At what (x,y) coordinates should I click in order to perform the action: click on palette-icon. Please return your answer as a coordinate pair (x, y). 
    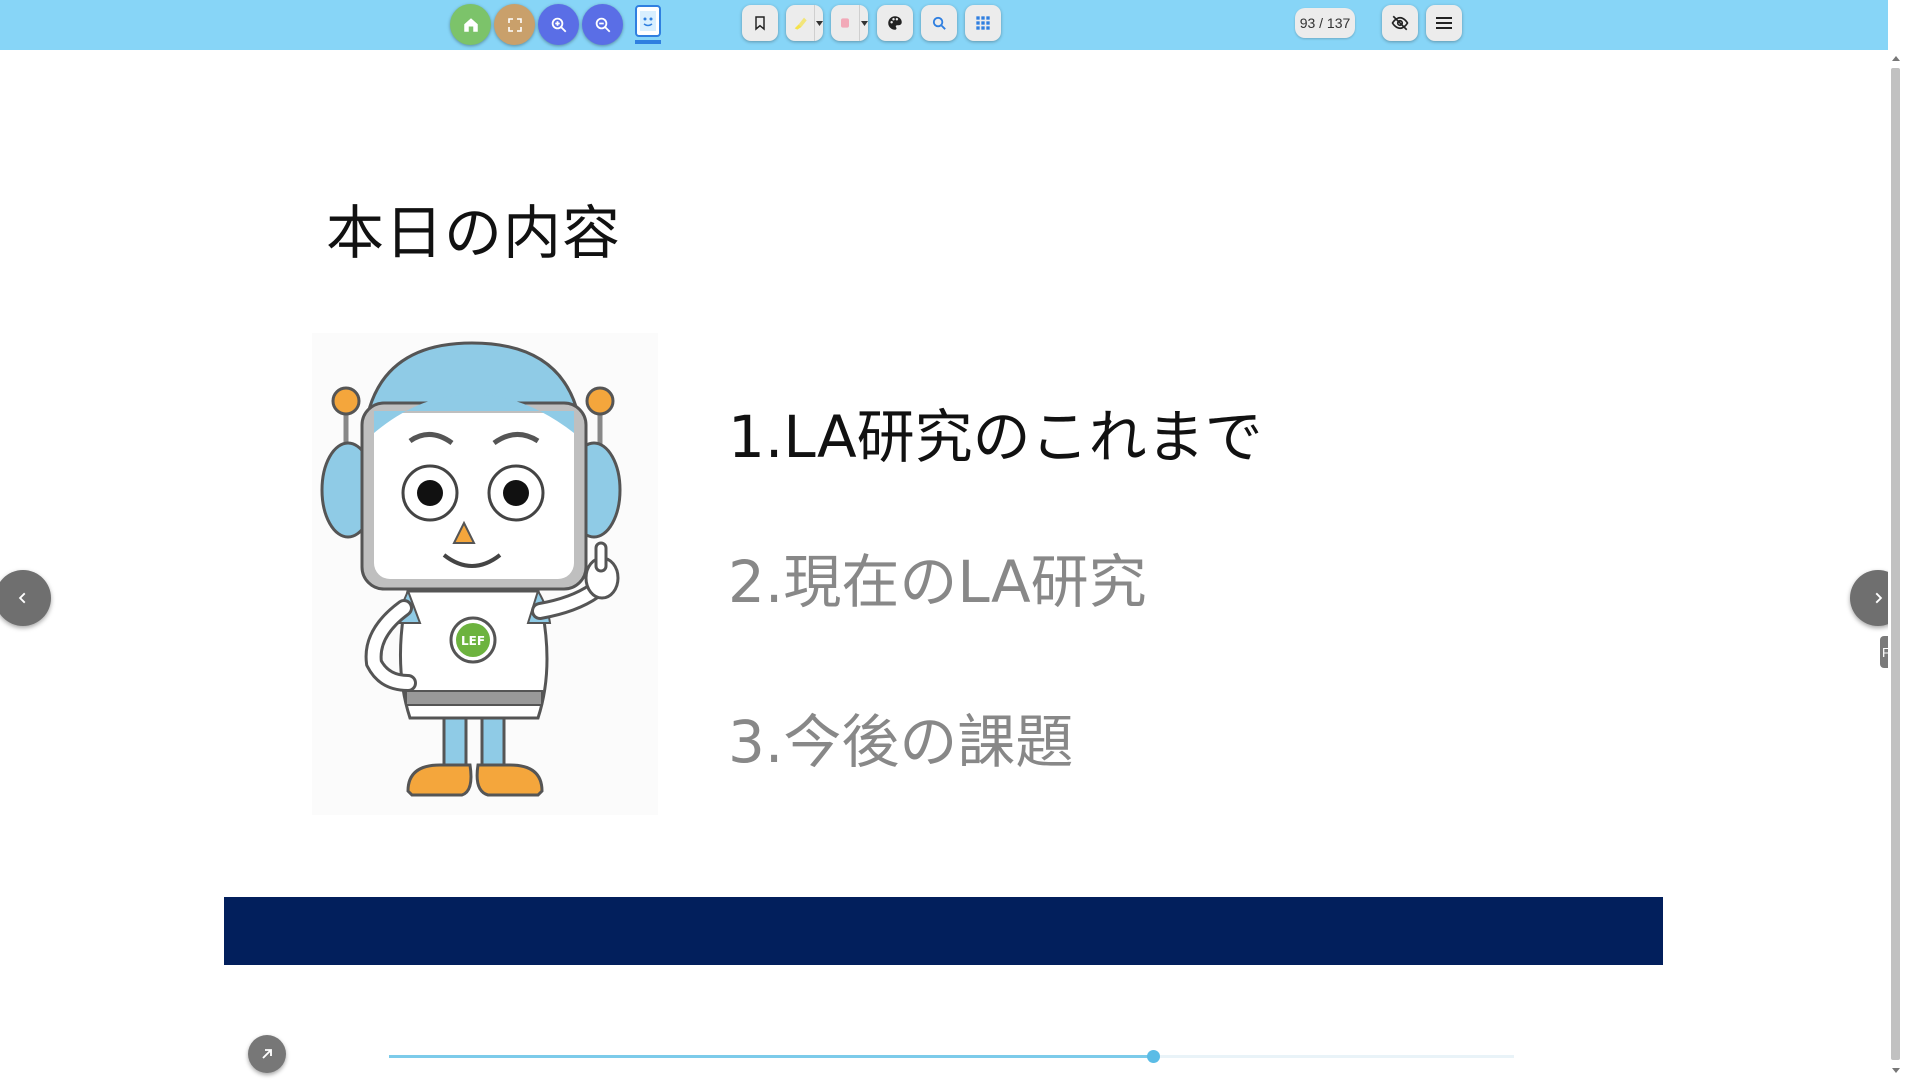
    Looking at the image, I should click on (895, 23).